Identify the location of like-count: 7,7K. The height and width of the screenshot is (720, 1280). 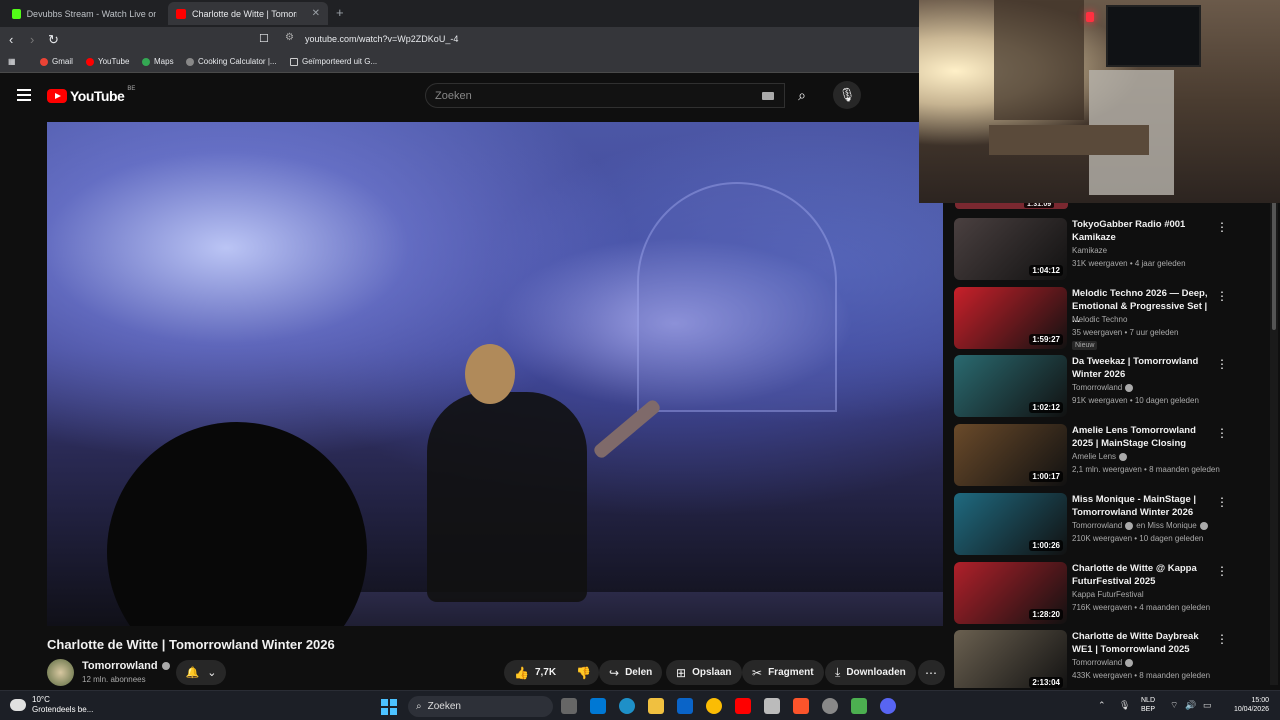
(545, 672).